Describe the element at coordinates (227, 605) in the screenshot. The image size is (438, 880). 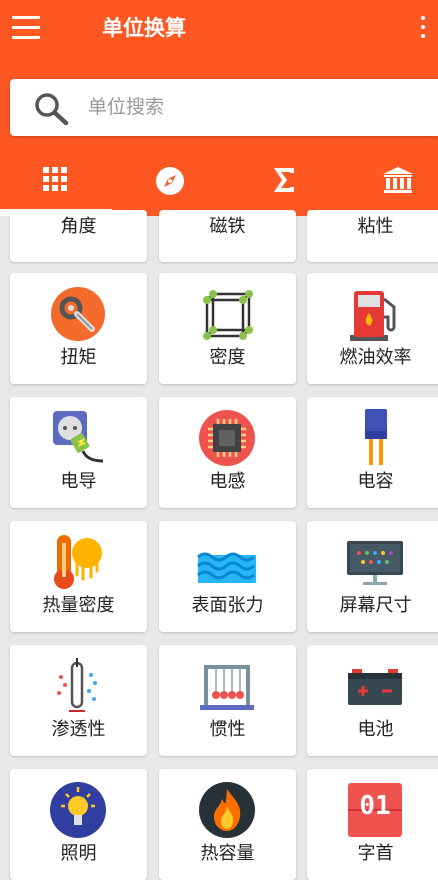
I see `unit-label: 表面张力` at that location.